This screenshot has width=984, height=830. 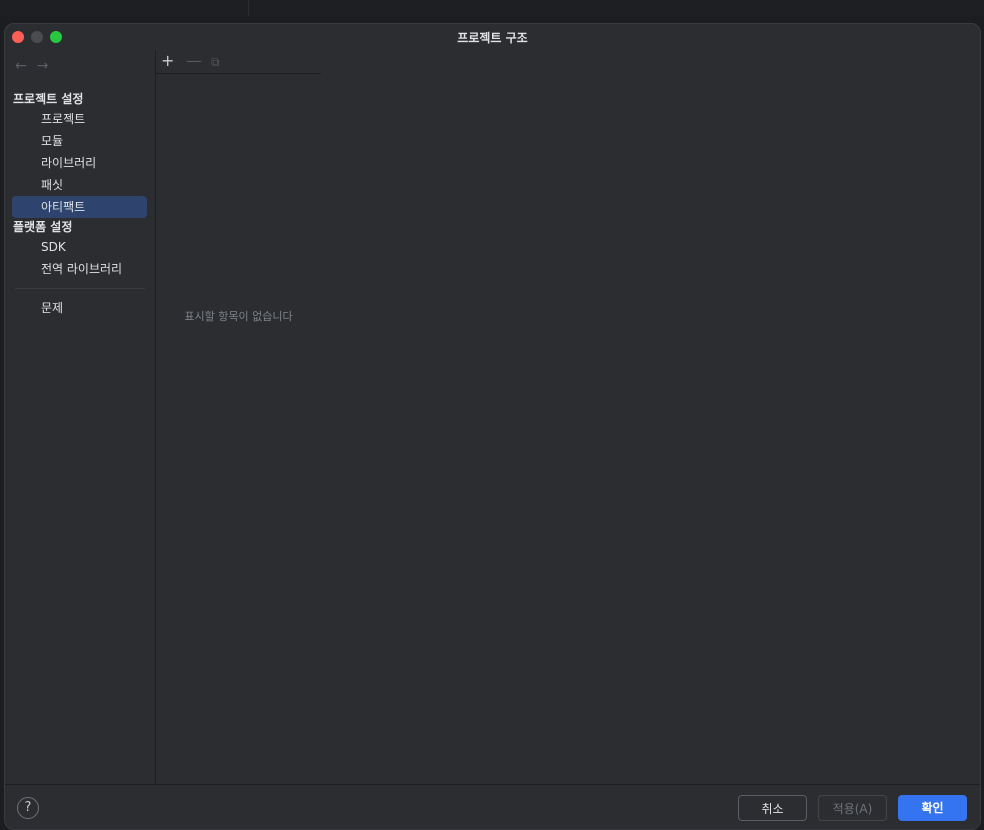 I want to click on sidebar-item-global-libraries: 전역 라이브러리, so click(x=79, y=269).